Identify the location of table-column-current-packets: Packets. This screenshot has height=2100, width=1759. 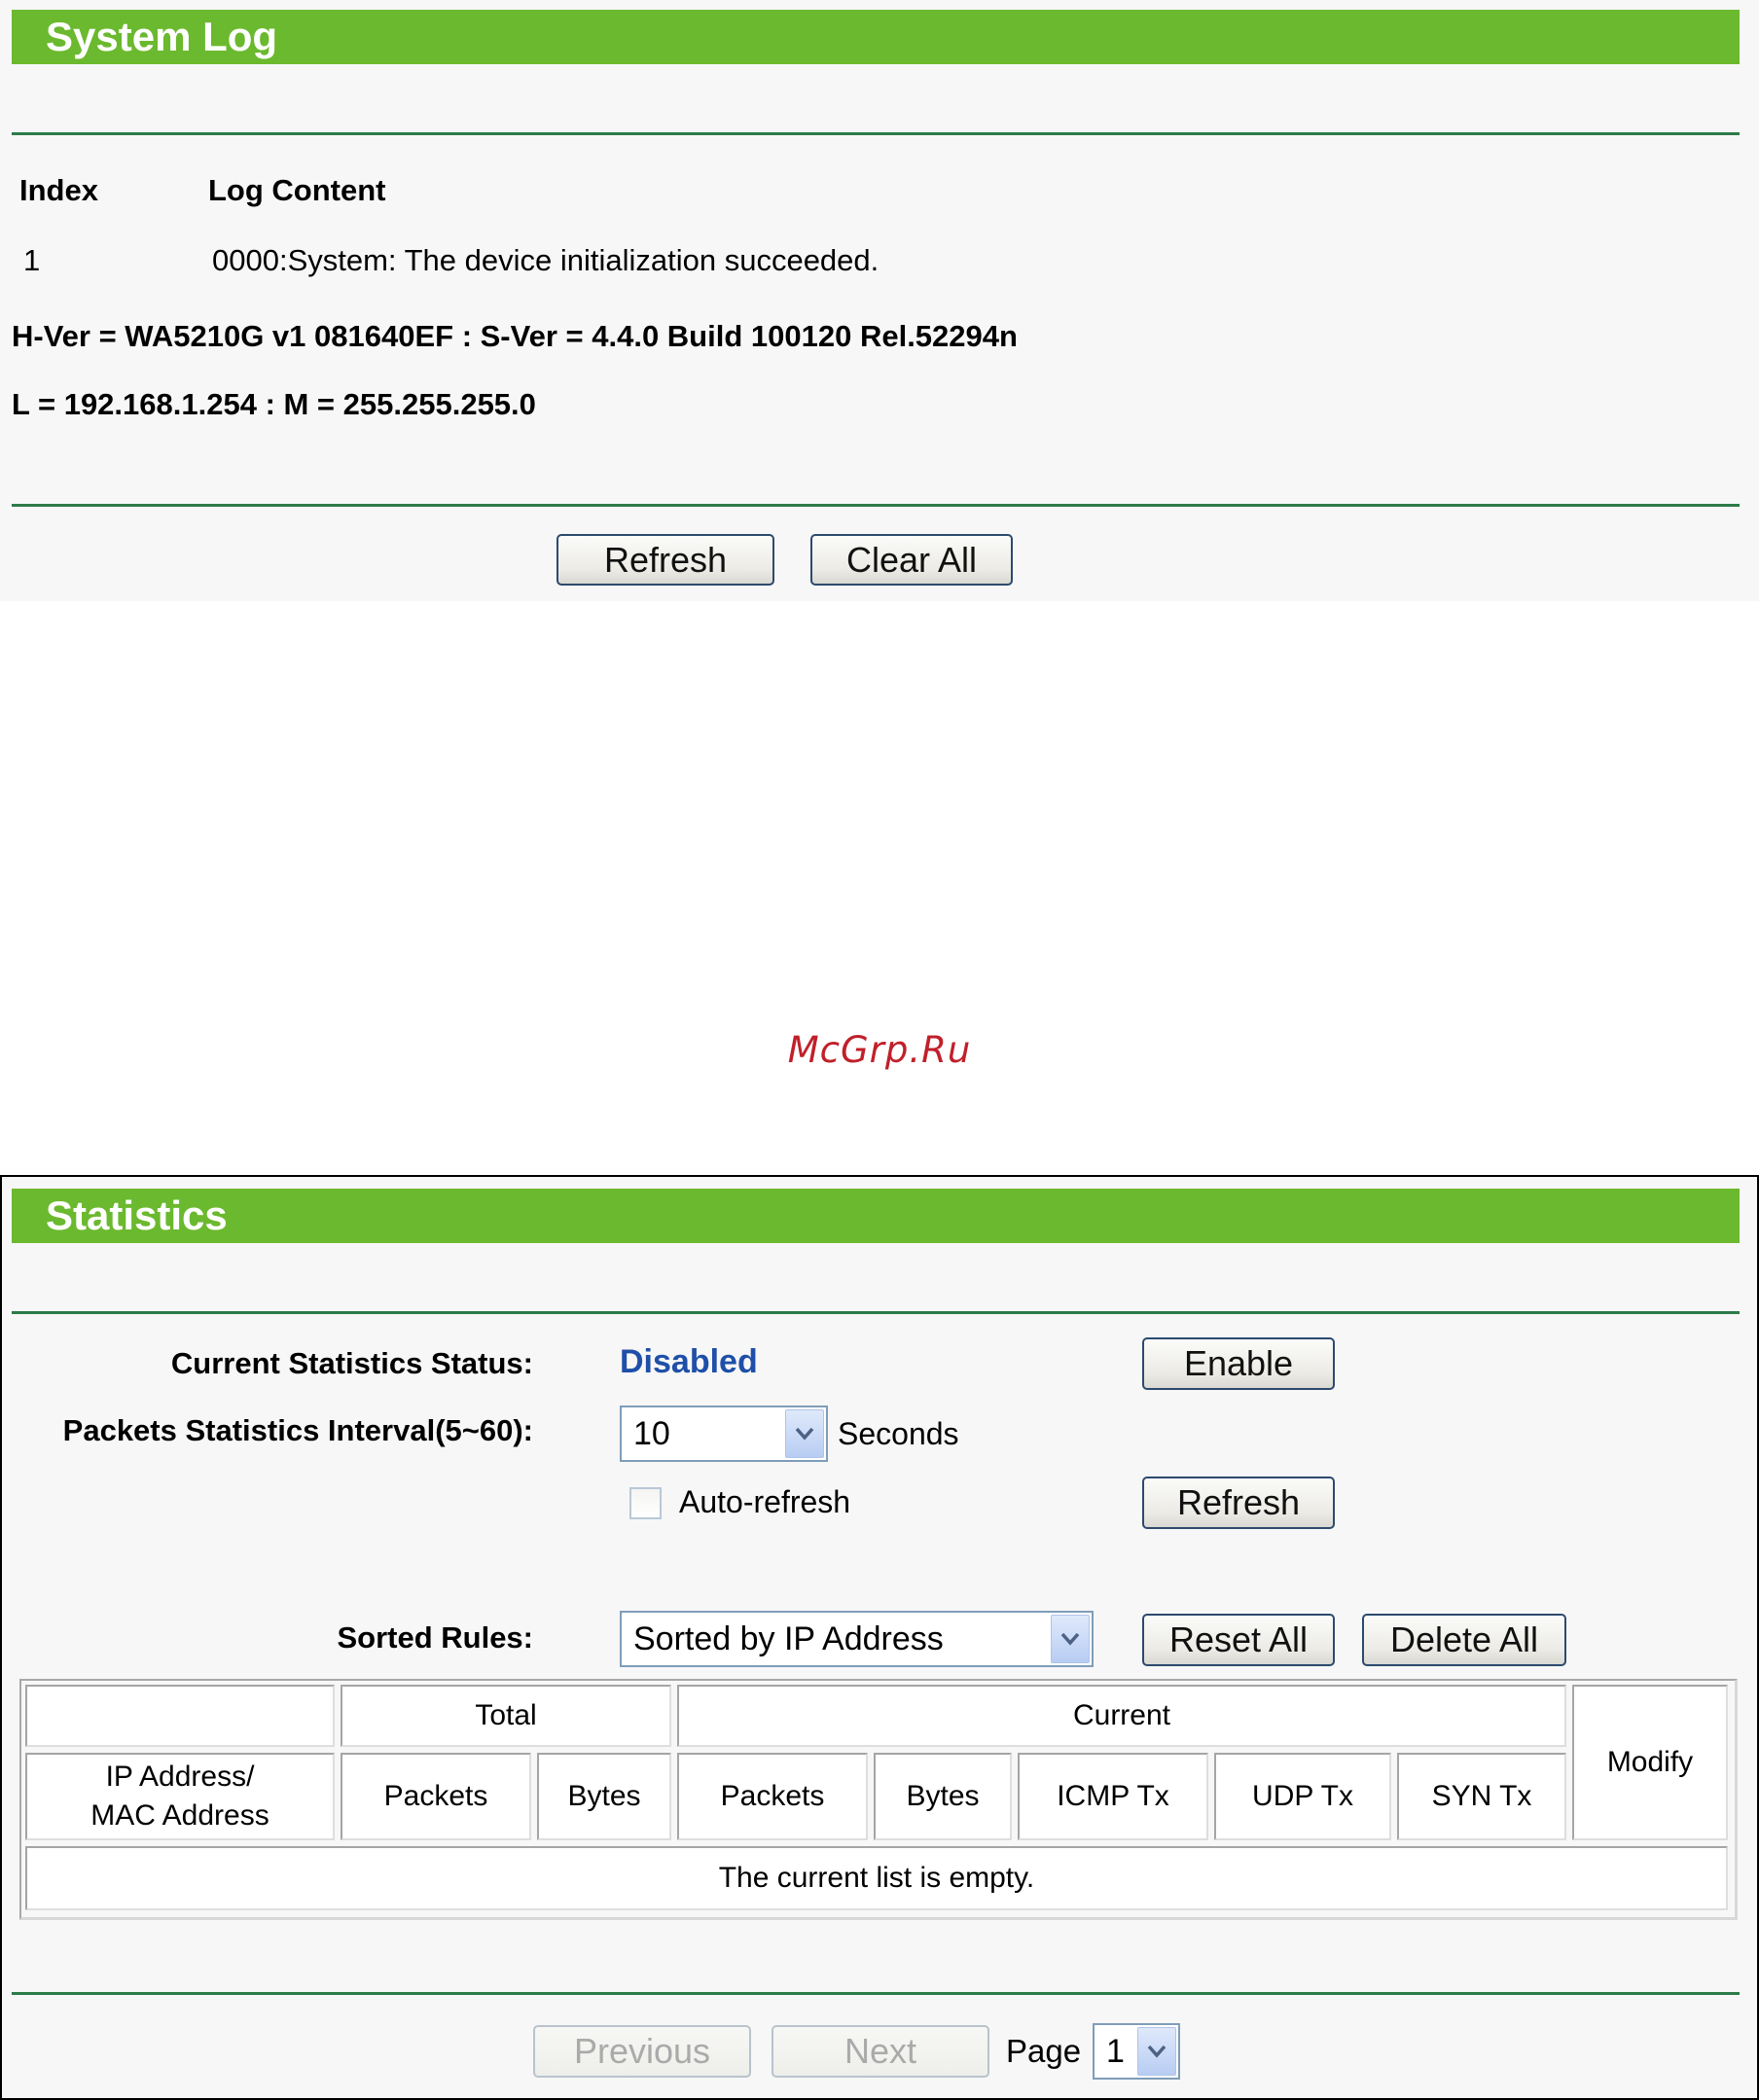
(773, 1797).